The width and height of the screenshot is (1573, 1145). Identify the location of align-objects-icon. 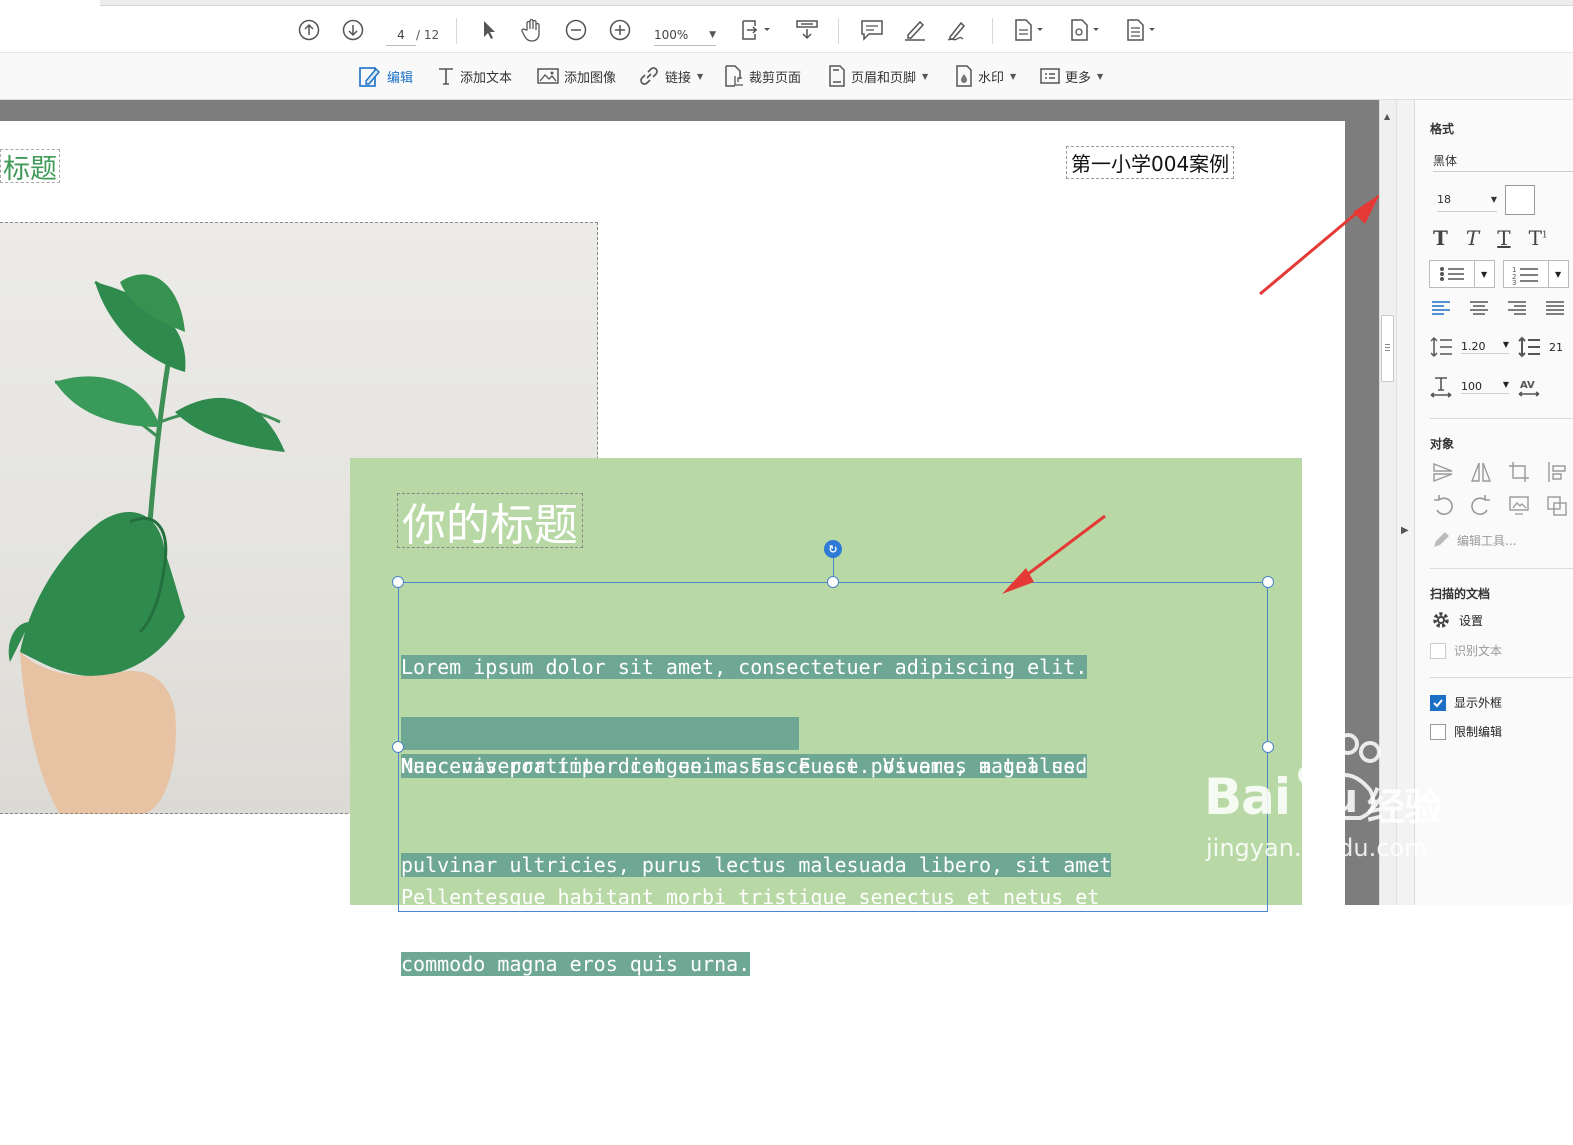
(1557, 472).